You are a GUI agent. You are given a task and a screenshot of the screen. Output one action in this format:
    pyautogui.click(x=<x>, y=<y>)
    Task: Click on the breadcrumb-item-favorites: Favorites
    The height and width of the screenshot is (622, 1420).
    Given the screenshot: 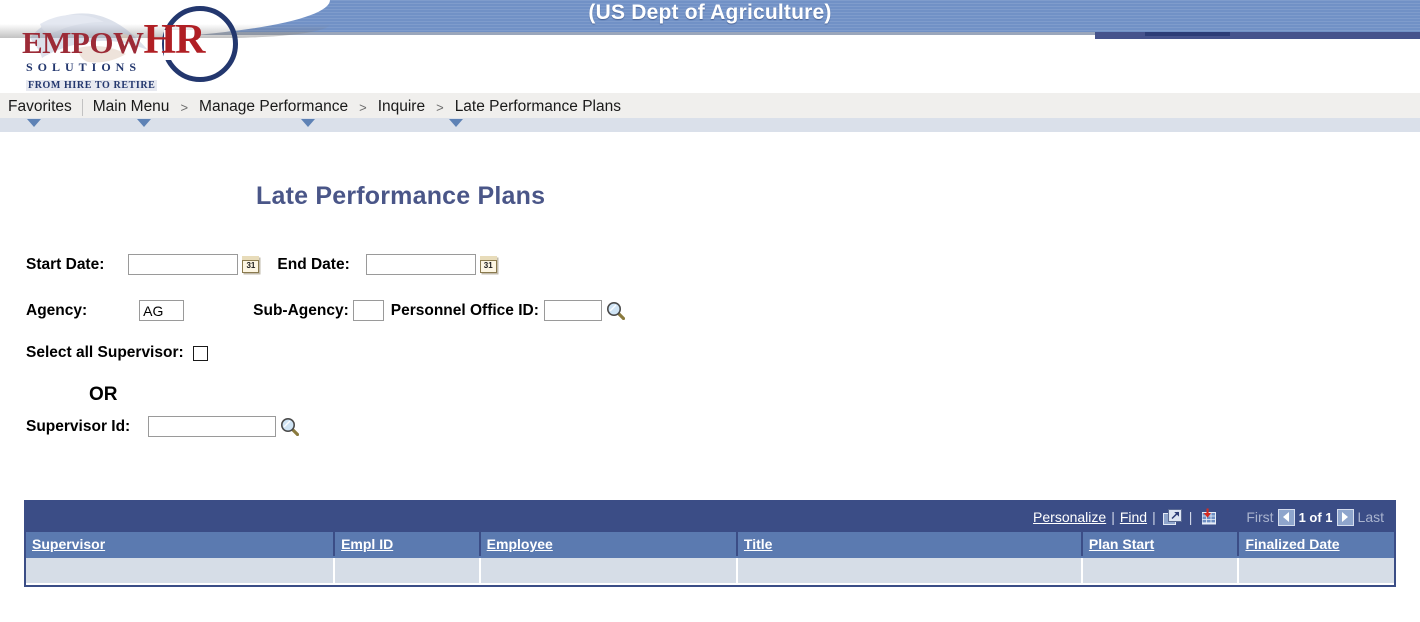 What is the action you would take?
    pyautogui.click(x=40, y=107)
    